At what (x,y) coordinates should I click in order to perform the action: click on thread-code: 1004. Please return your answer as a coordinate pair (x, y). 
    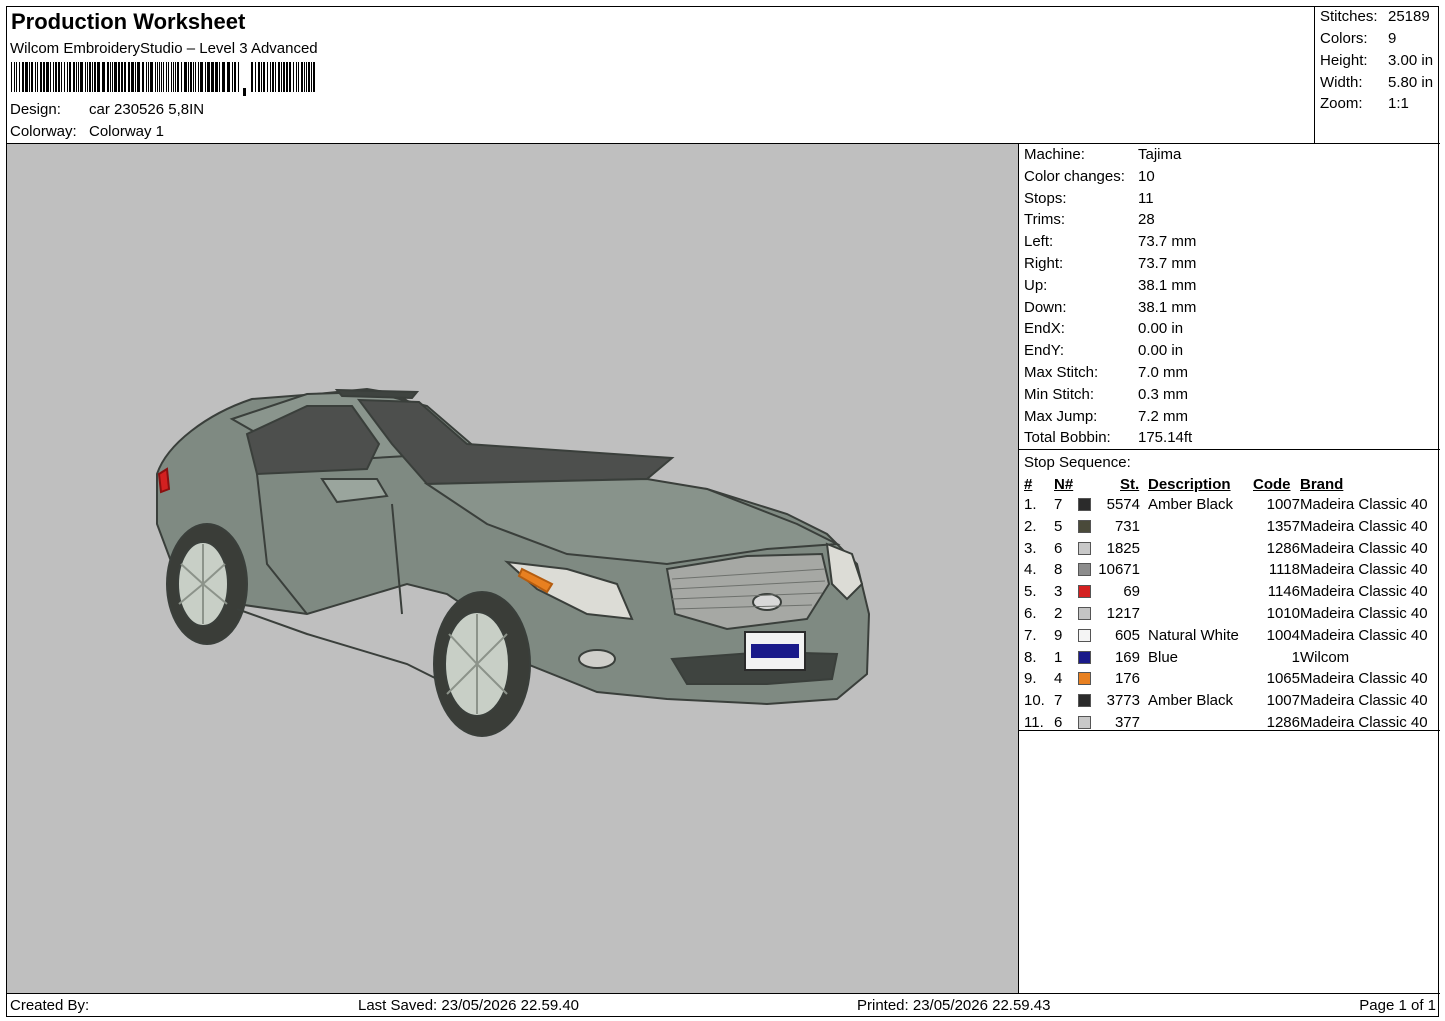
    Looking at the image, I should click on (1283, 635).